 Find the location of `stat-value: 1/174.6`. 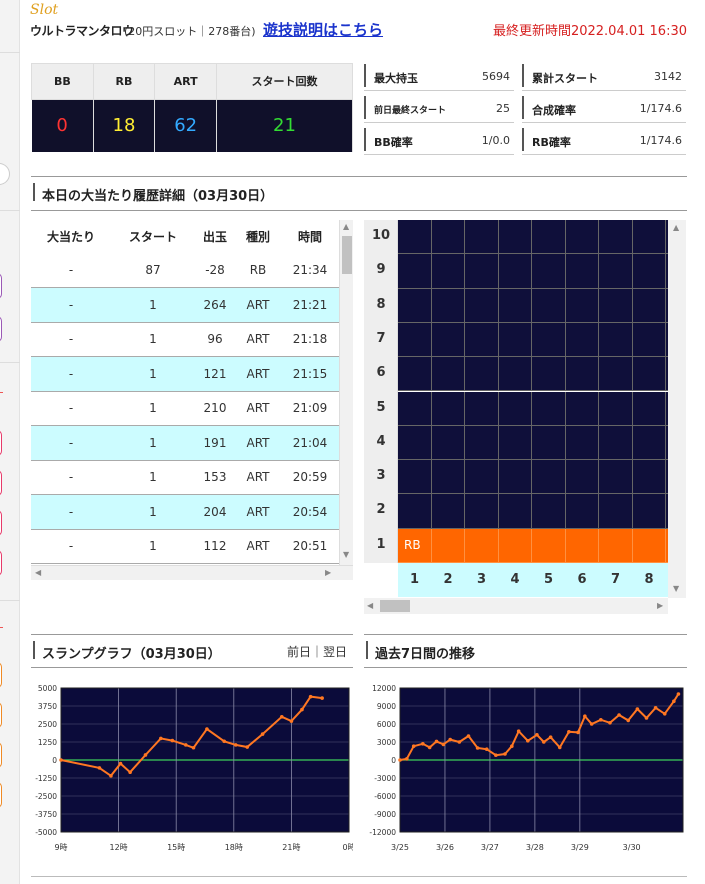

stat-value: 1/174.6 is located at coordinates (660, 108).